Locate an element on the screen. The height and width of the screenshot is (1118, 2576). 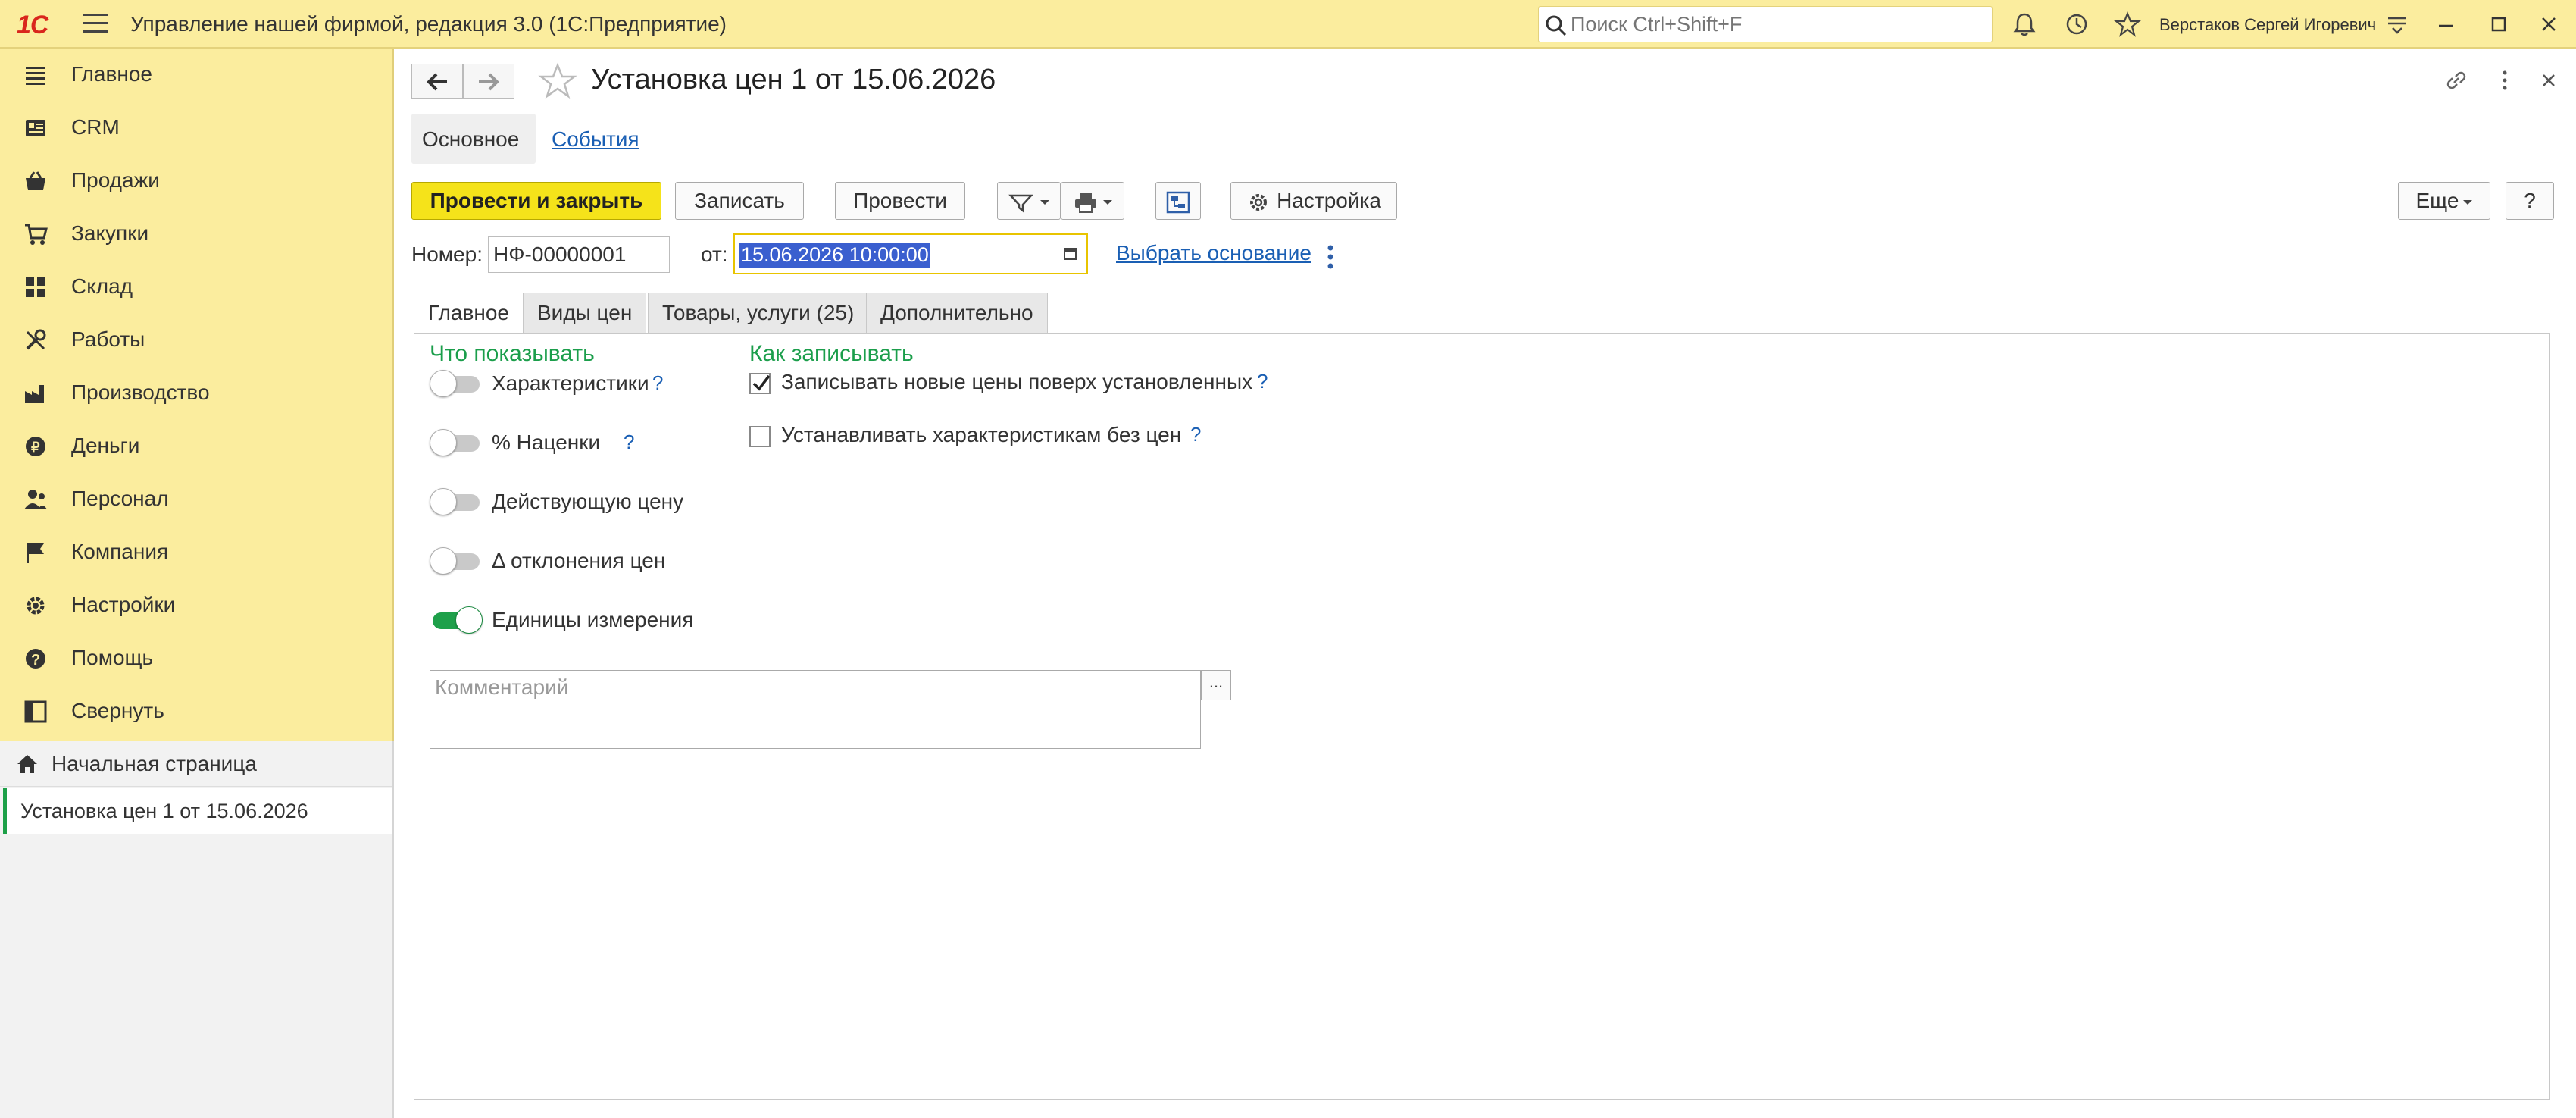
tab-goods-services: Товары, услуги (25) is located at coordinates (759, 313).